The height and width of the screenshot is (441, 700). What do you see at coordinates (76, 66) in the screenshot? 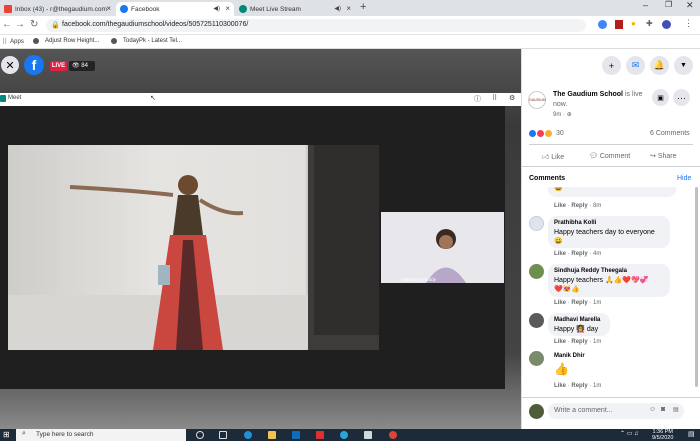
I see `eye-icon: 👁` at bounding box center [76, 66].